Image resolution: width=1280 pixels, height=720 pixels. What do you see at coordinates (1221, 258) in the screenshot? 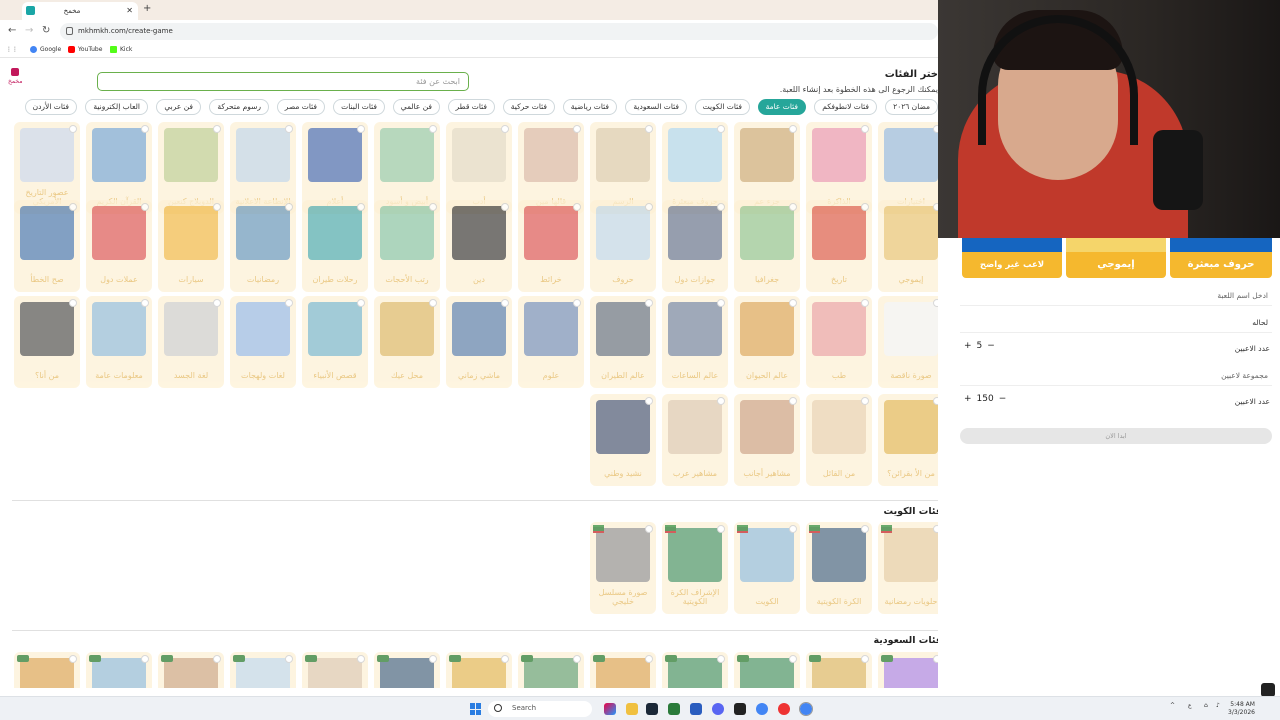
I see `selected-category-card: حروف مبعثرة` at bounding box center [1221, 258].